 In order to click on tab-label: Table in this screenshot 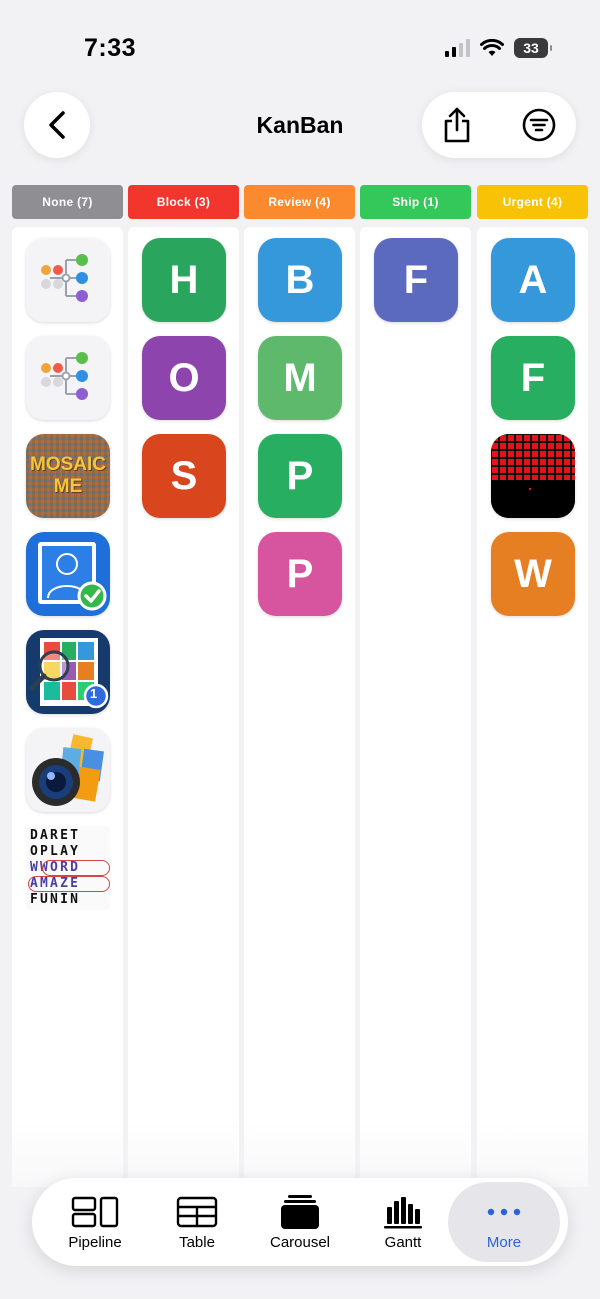, I will do `click(197, 1242)`.